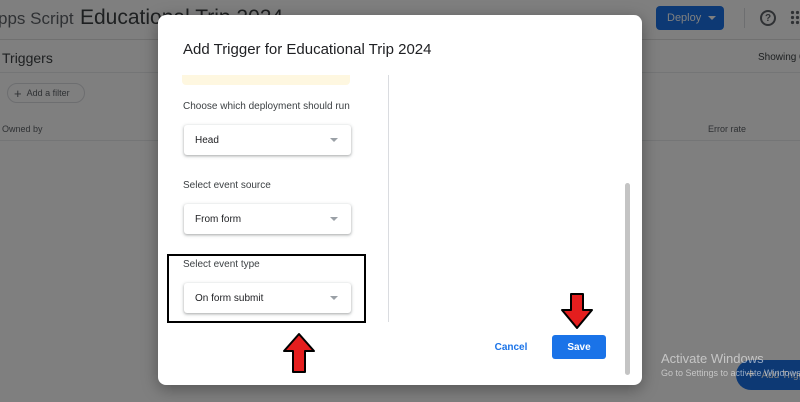 Image resolution: width=800 pixels, height=402 pixels. Describe the element at coordinates (267, 140) in the screenshot. I see `deployment-select: Head` at that location.